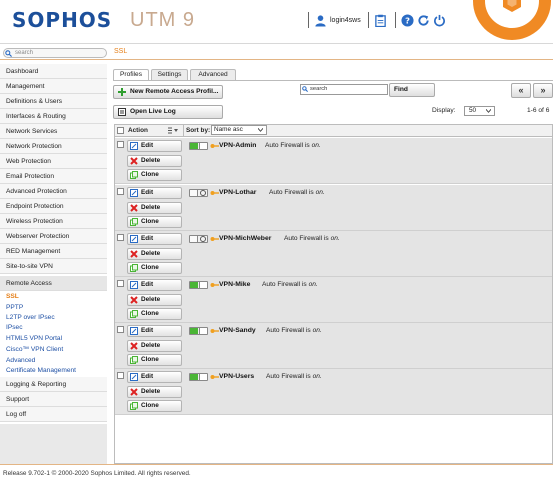  I want to click on edit-icon, so click(134, 377).